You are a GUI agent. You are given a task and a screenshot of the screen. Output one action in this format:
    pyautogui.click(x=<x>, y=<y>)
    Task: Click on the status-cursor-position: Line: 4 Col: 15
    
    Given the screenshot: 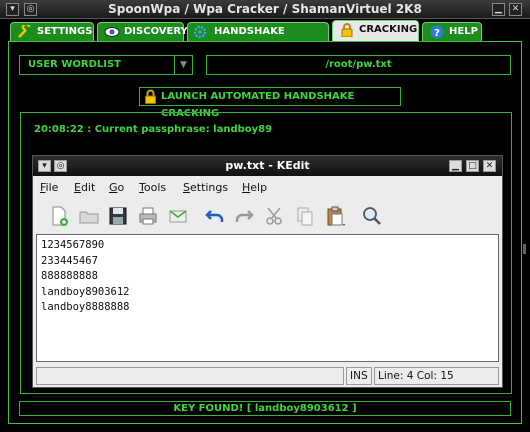 What is the action you would take?
    pyautogui.click(x=436, y=376)
    